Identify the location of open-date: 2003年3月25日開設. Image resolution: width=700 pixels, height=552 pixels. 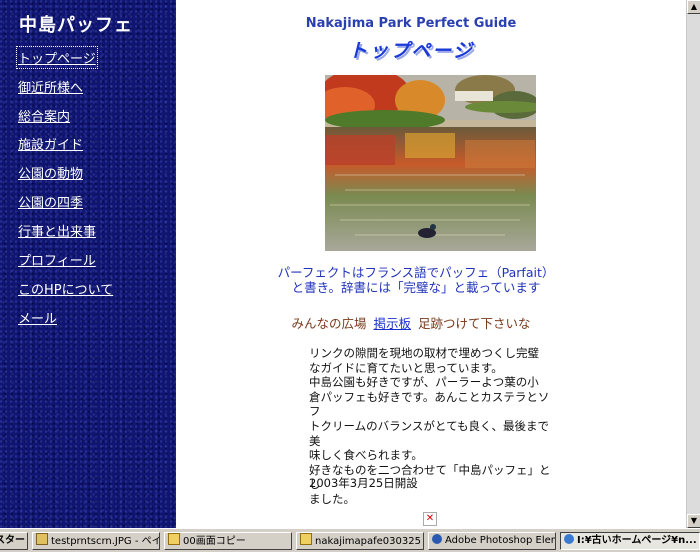
(363, 483).